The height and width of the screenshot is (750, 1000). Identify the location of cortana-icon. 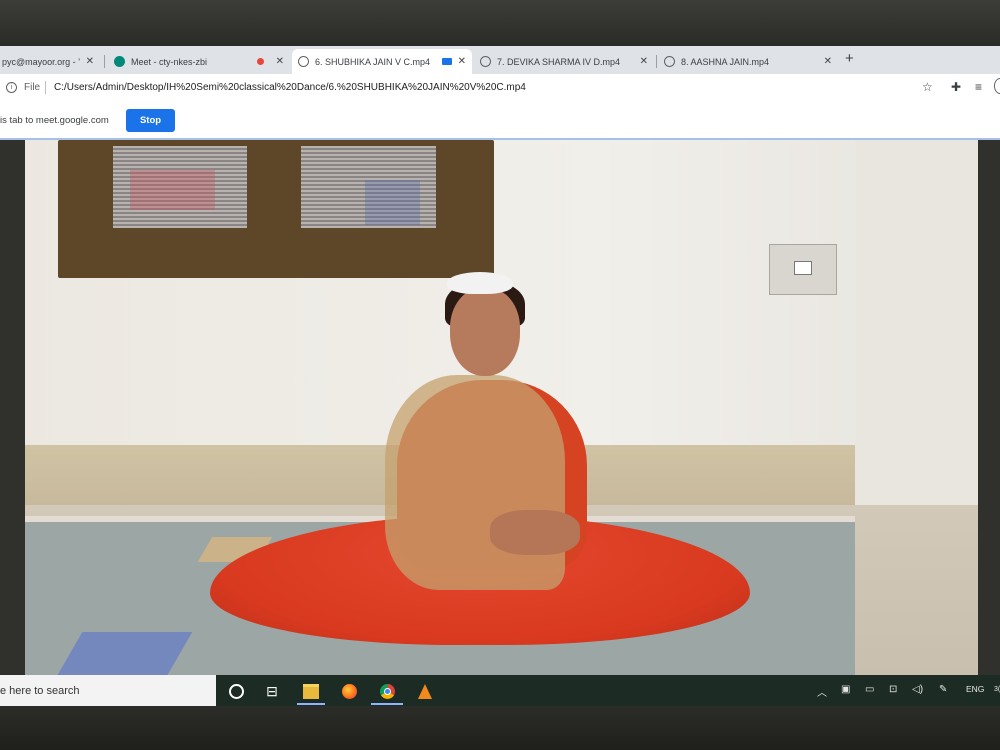
(236, 691).